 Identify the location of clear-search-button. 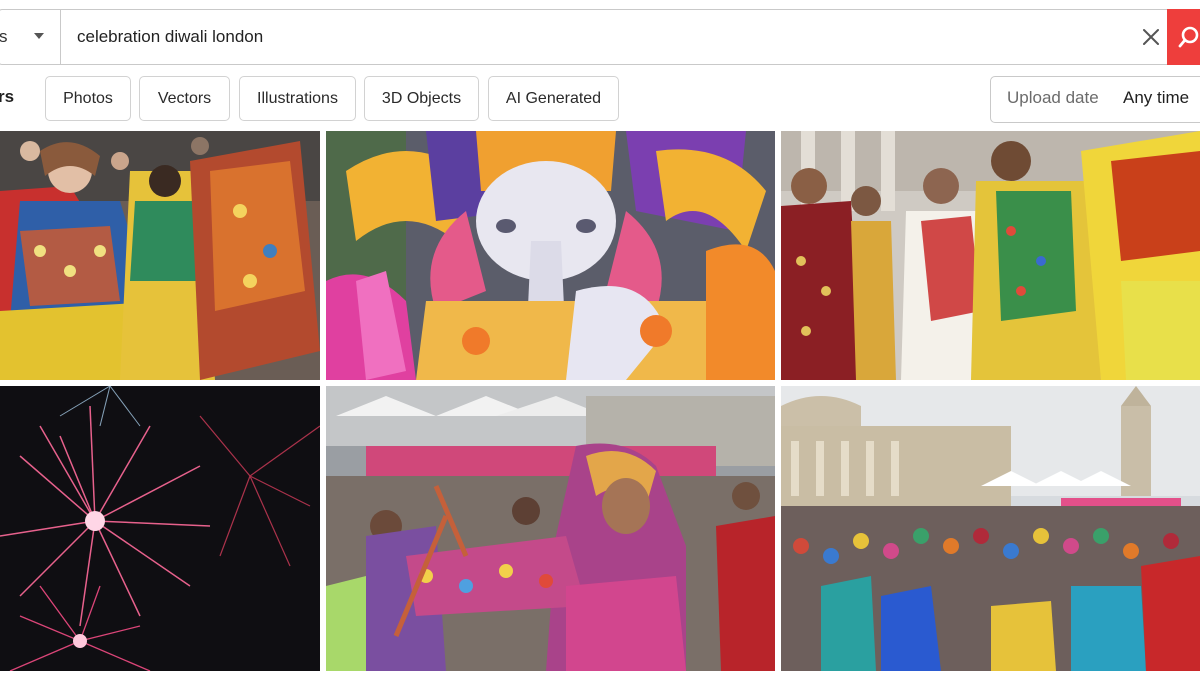
(1151, 37).